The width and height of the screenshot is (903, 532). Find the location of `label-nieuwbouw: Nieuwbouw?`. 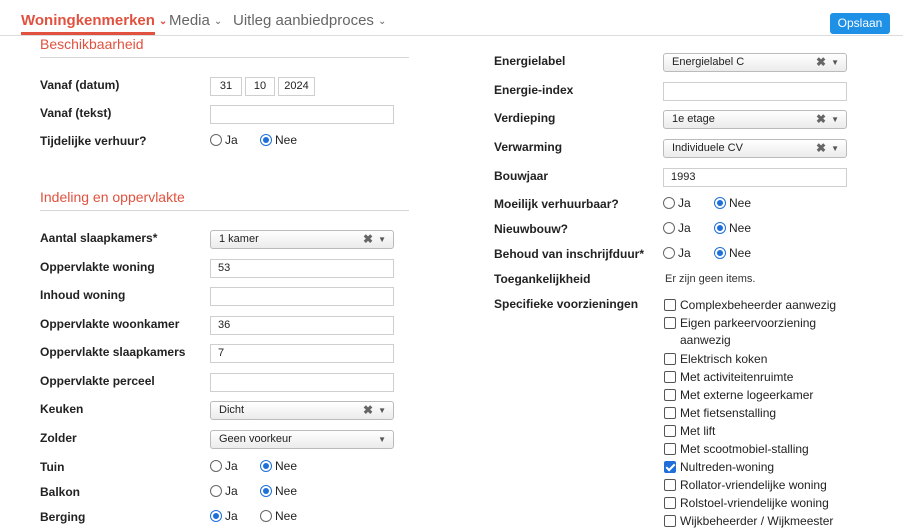

label-nieuwbouw: Nieuwbouw? is located at coordinates (531, 229).